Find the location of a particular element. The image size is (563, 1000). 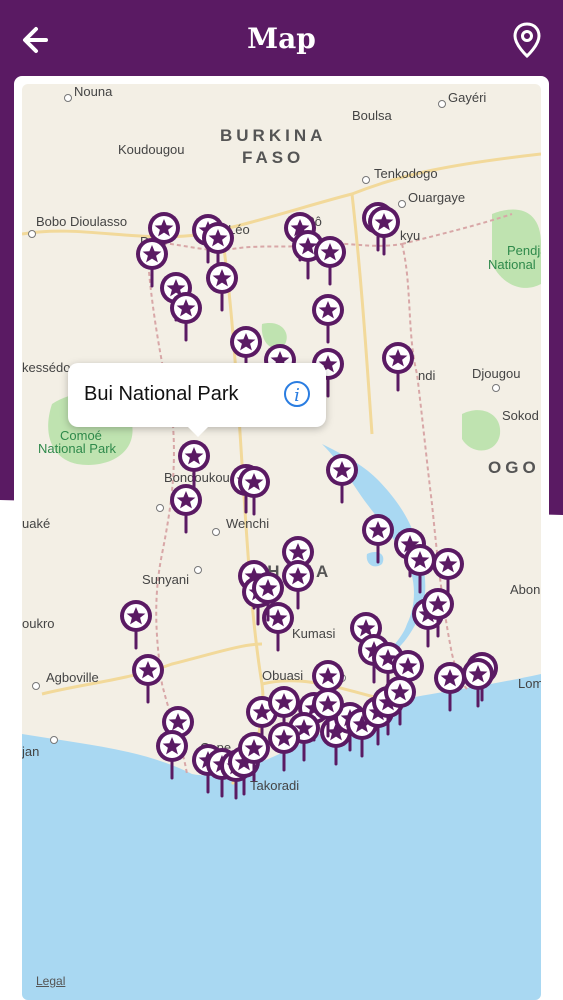

place-label: uaké is located at coordinates (36, 523).